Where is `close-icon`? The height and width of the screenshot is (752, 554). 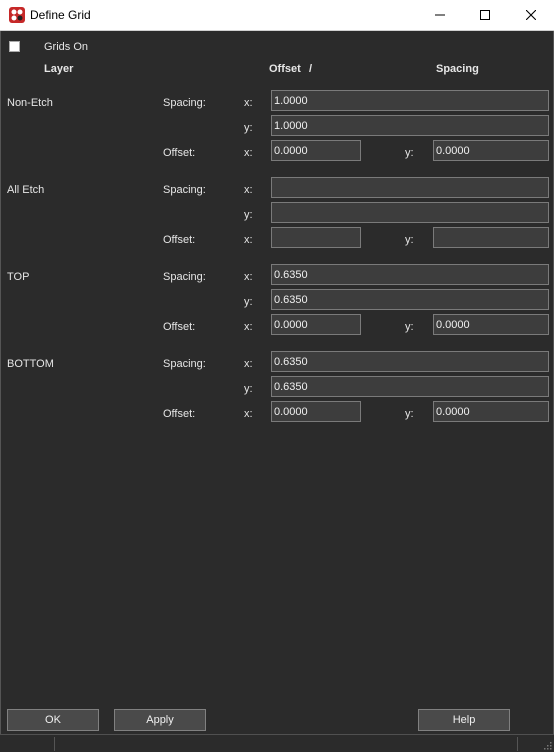
close-icon is located at coordinates (531, 15).